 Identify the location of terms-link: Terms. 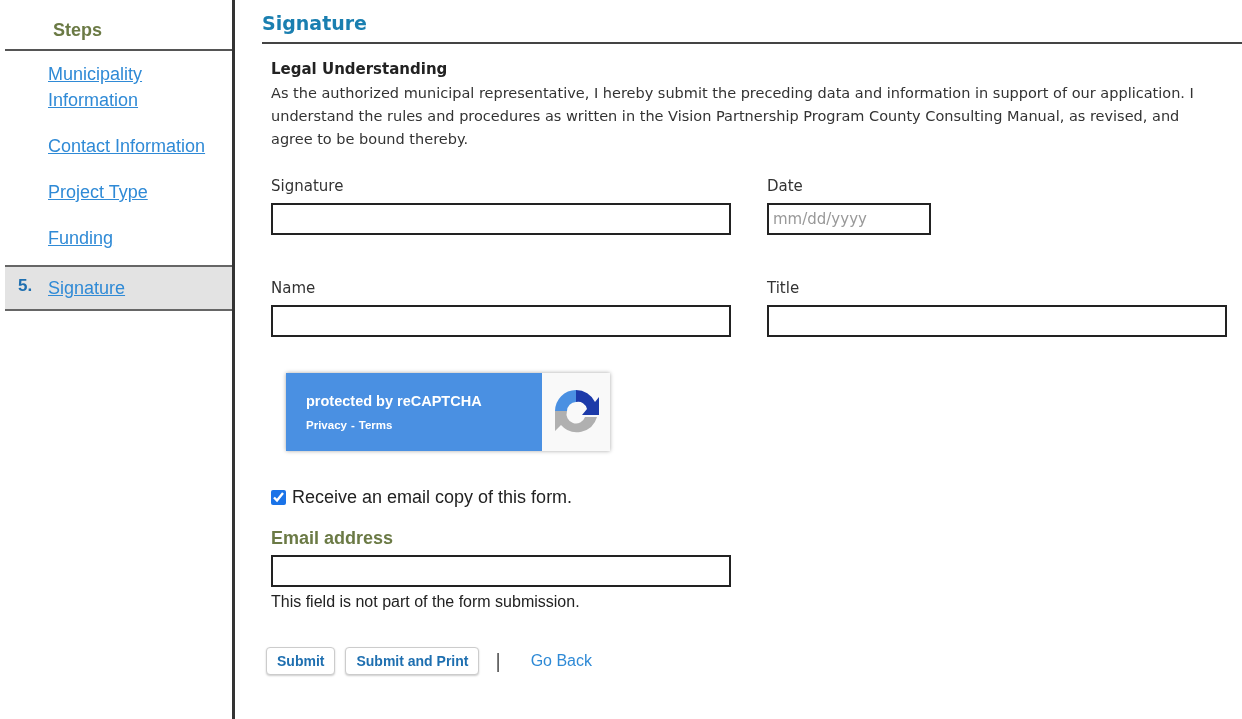
(375, 425).